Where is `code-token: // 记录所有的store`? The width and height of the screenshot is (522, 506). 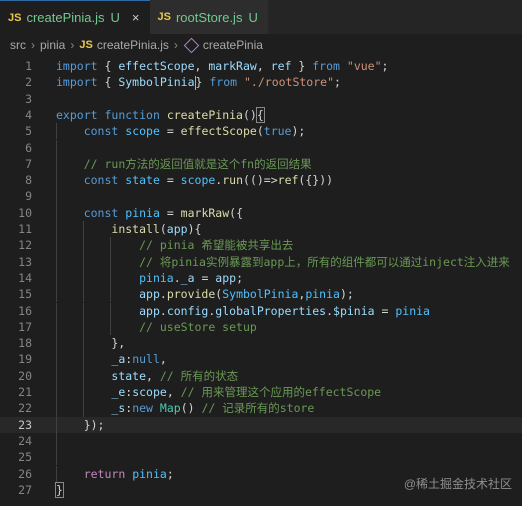
code-token: // 记录所有的store is located at coordinates (258, 408).